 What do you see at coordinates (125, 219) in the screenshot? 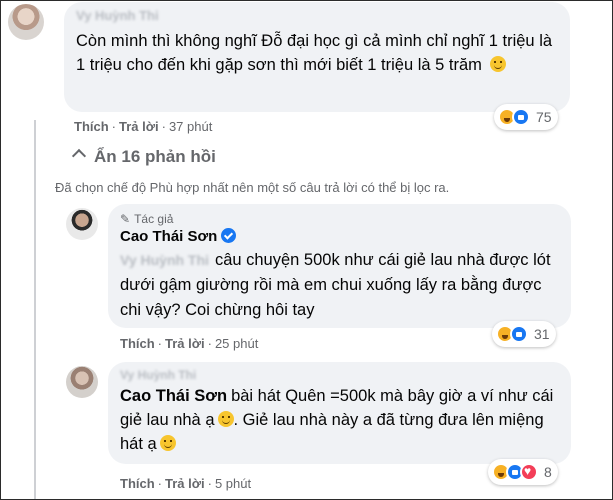
I see `pencil-icon: ✎` at bounding box center [125, 219].